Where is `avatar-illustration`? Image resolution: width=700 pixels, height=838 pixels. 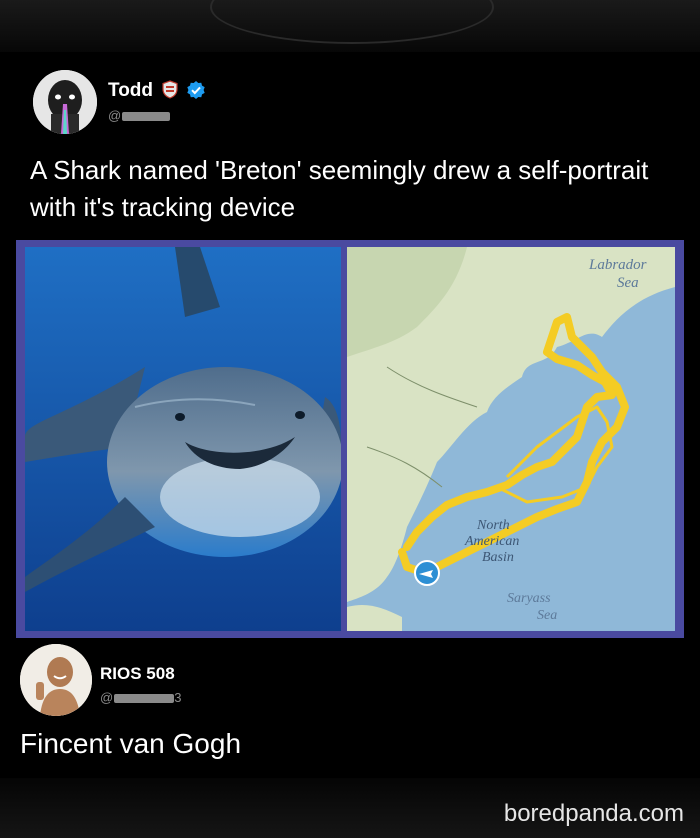
avatar-illustration is located at coordinates (65, 102).